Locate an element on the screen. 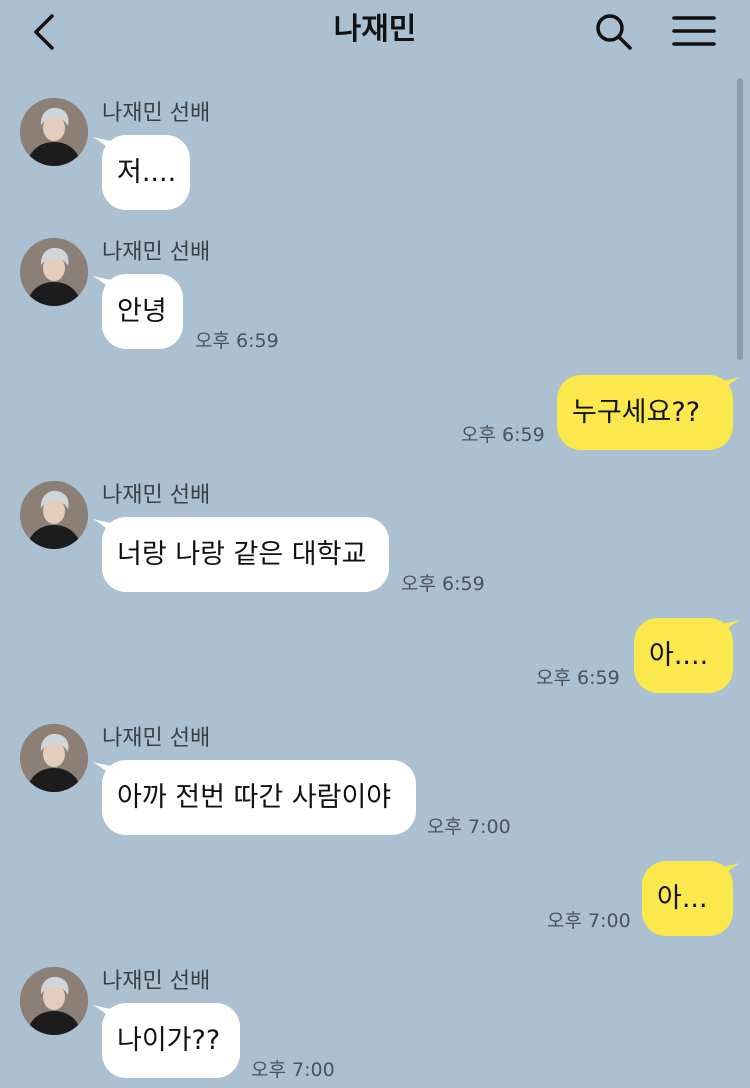 Image resolution: width=750 pixels, height=1088 pixels. message-text: 안녕 is located at coordinates (142, 311).